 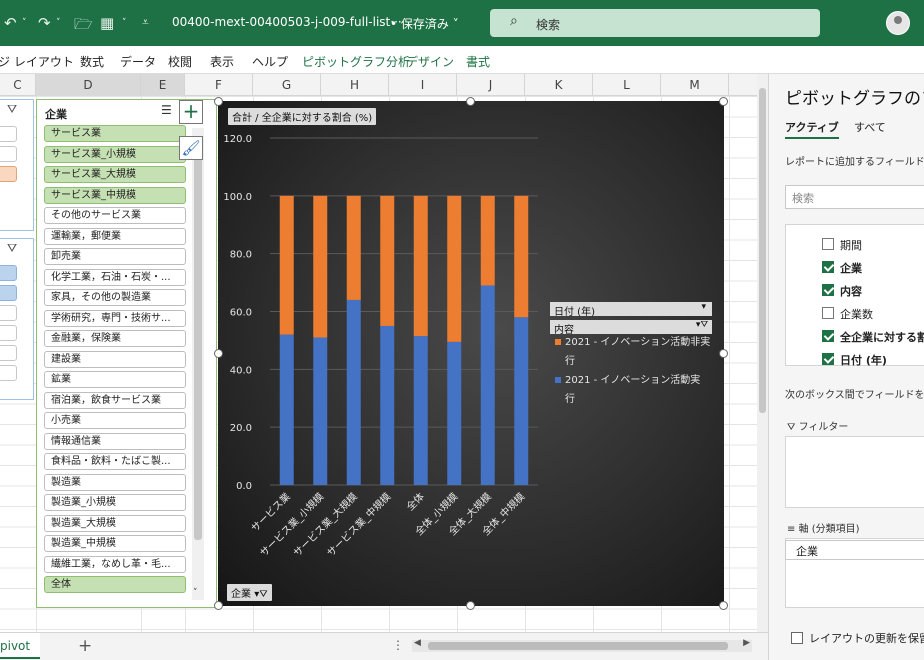 What do you see at coordinates (882, 337) in the screenshot?
I see `field-label-ratio: 全企業に対する割` at bounding box center [882, 337].